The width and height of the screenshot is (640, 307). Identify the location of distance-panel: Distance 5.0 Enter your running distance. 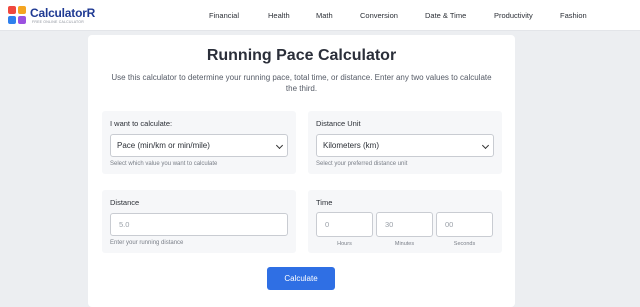
(199, 221).